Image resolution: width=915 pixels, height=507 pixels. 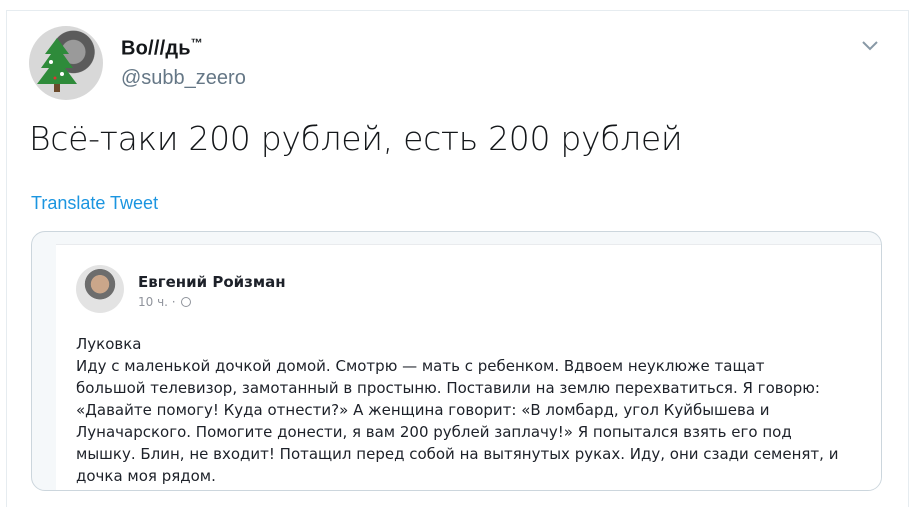 What do you see at coordinates (186, 302) in the screenshot?
I see `globe-icon` at bounding box center [186, 302].